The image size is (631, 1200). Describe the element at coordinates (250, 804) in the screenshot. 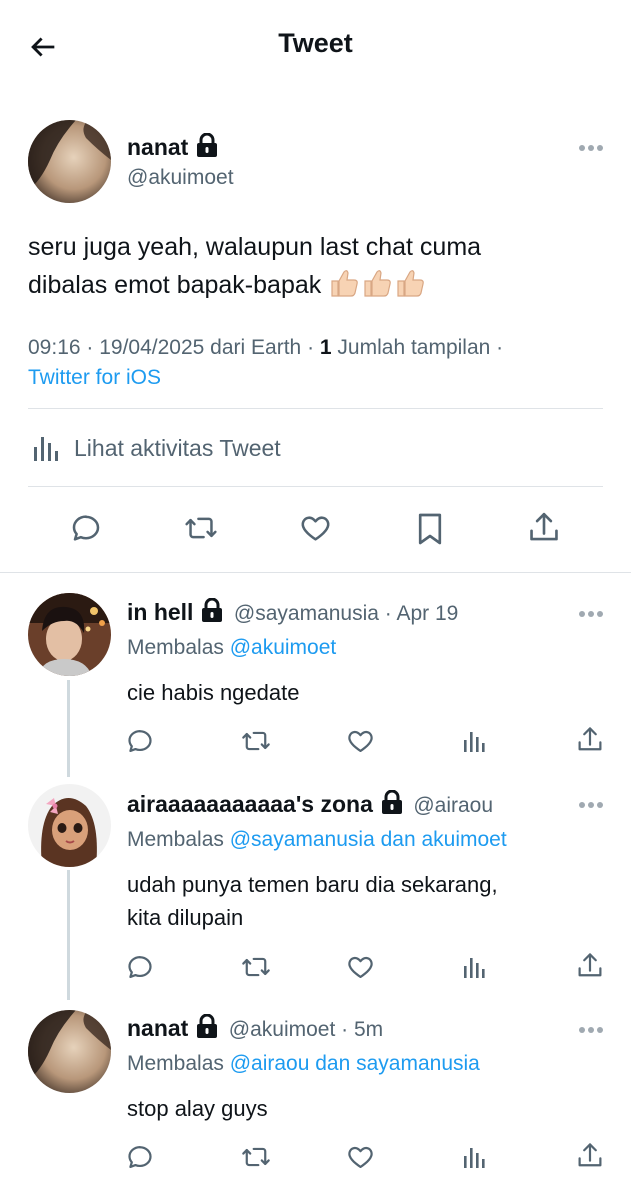

I see `reply-author-name: airaaaaaaaaaaa's zona` at that location.